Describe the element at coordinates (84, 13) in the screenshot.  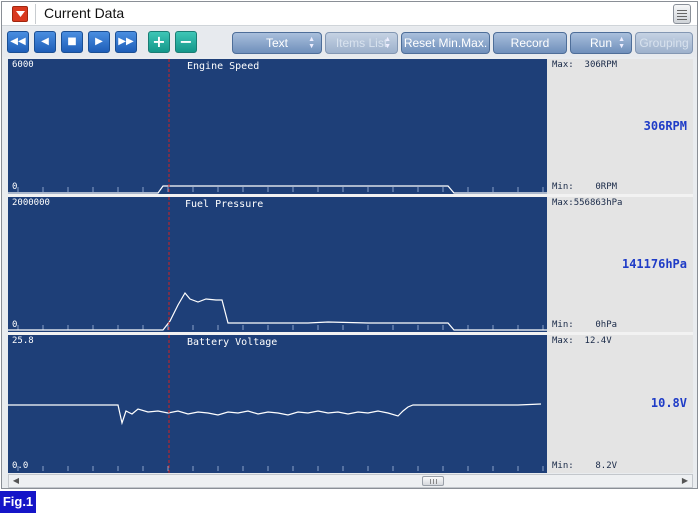
I see `window-title: Current Data` at that location.